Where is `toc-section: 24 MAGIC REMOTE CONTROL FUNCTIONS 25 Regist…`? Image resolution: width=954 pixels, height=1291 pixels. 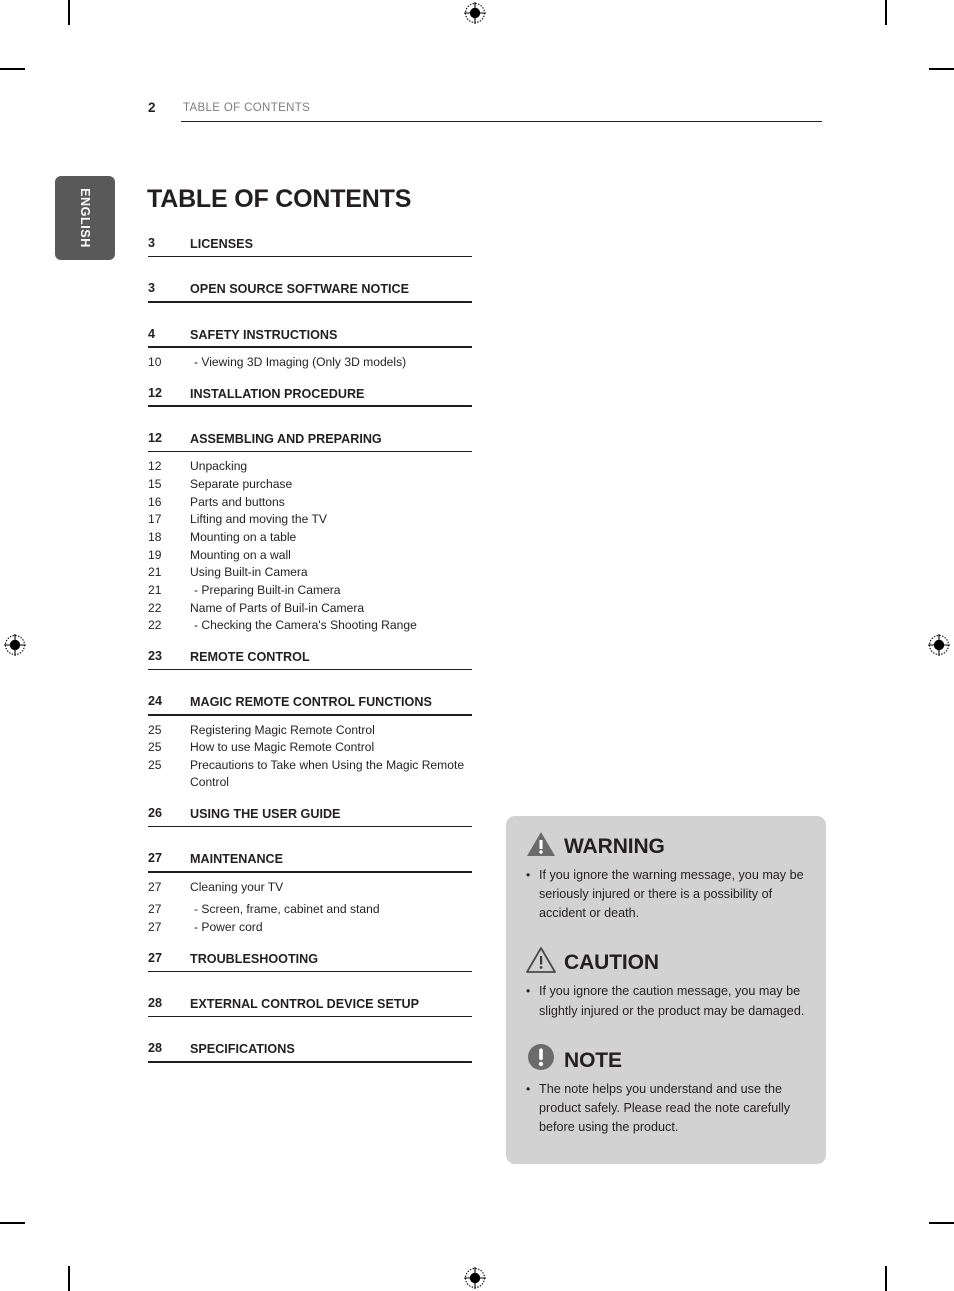
toc-section: 24 MAGIC REMOTE CONTROL FUNCTIONS 25 Regist… is located at coordinates (310, 743).